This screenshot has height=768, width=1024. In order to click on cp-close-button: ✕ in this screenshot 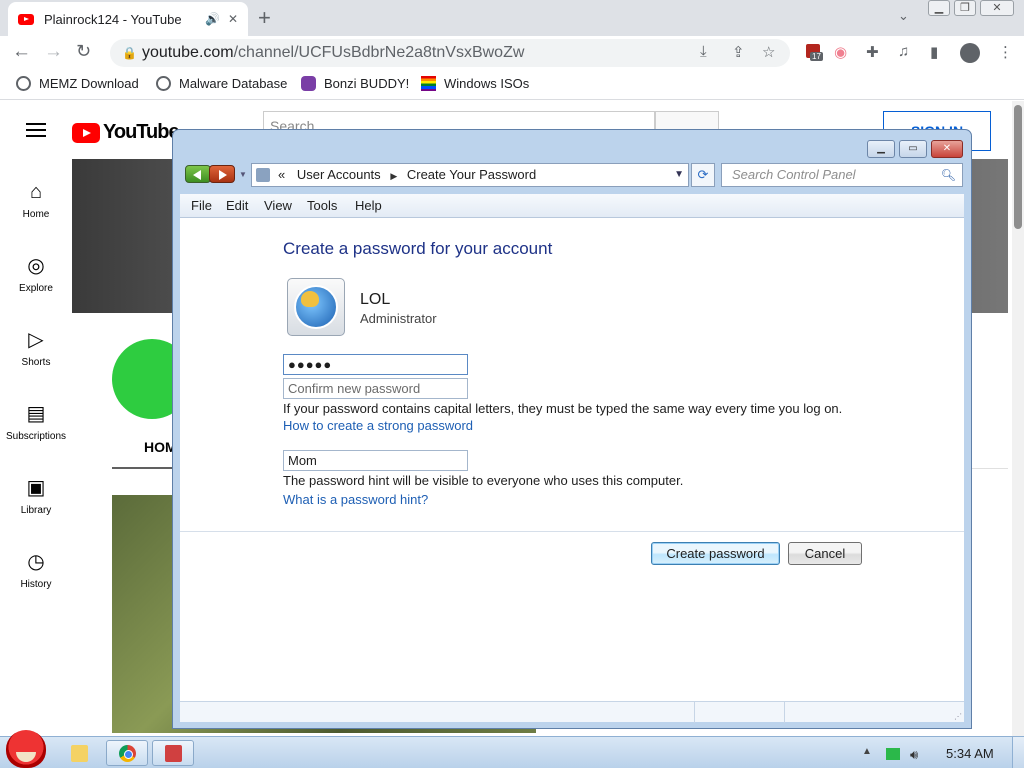, I will do `click(947, 149)`.